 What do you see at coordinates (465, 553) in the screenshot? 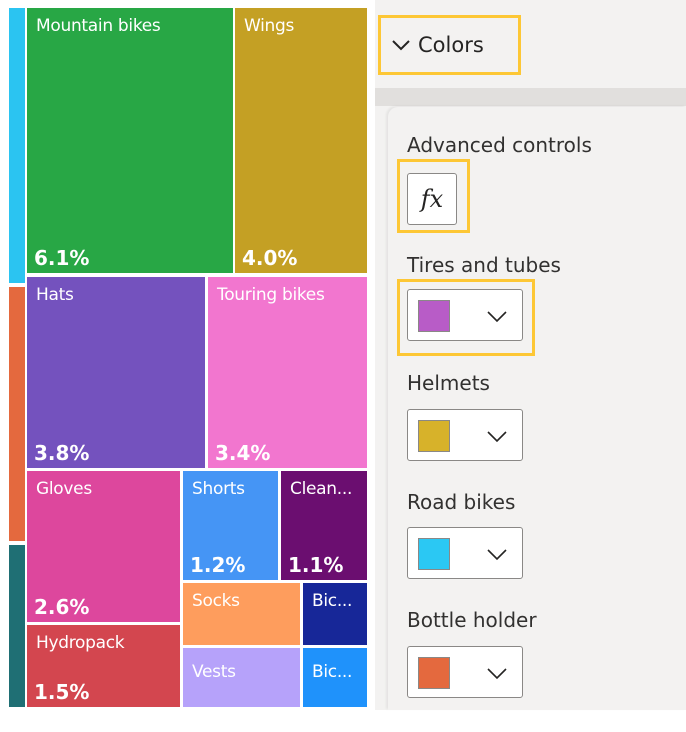
I see `color-picker-road-bikes` at bounding box center [465, 553].